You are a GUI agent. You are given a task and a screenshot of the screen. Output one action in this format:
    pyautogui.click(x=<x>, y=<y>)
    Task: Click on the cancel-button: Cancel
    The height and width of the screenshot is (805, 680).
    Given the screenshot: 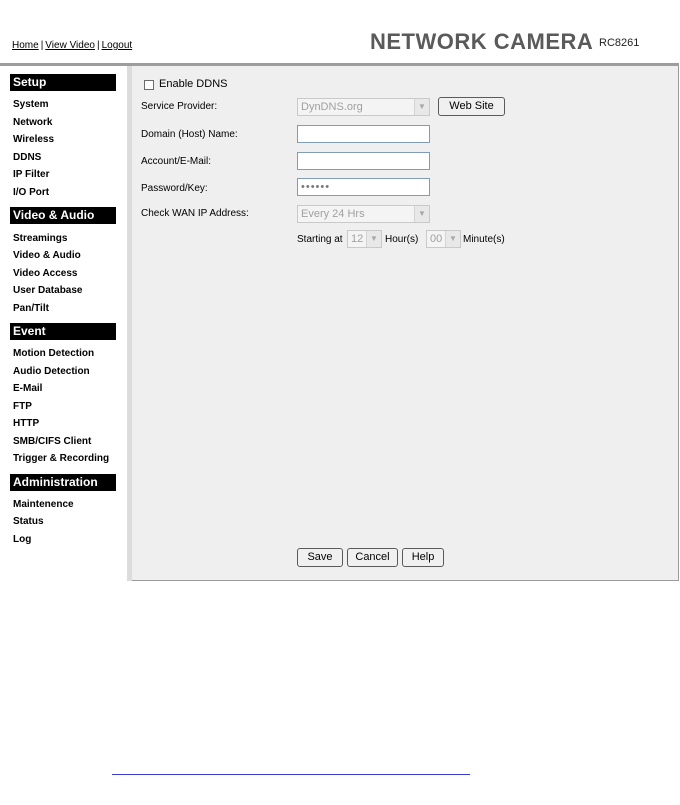 What is the action you would take?
    pyautogui.click(x=372, y=557)
    